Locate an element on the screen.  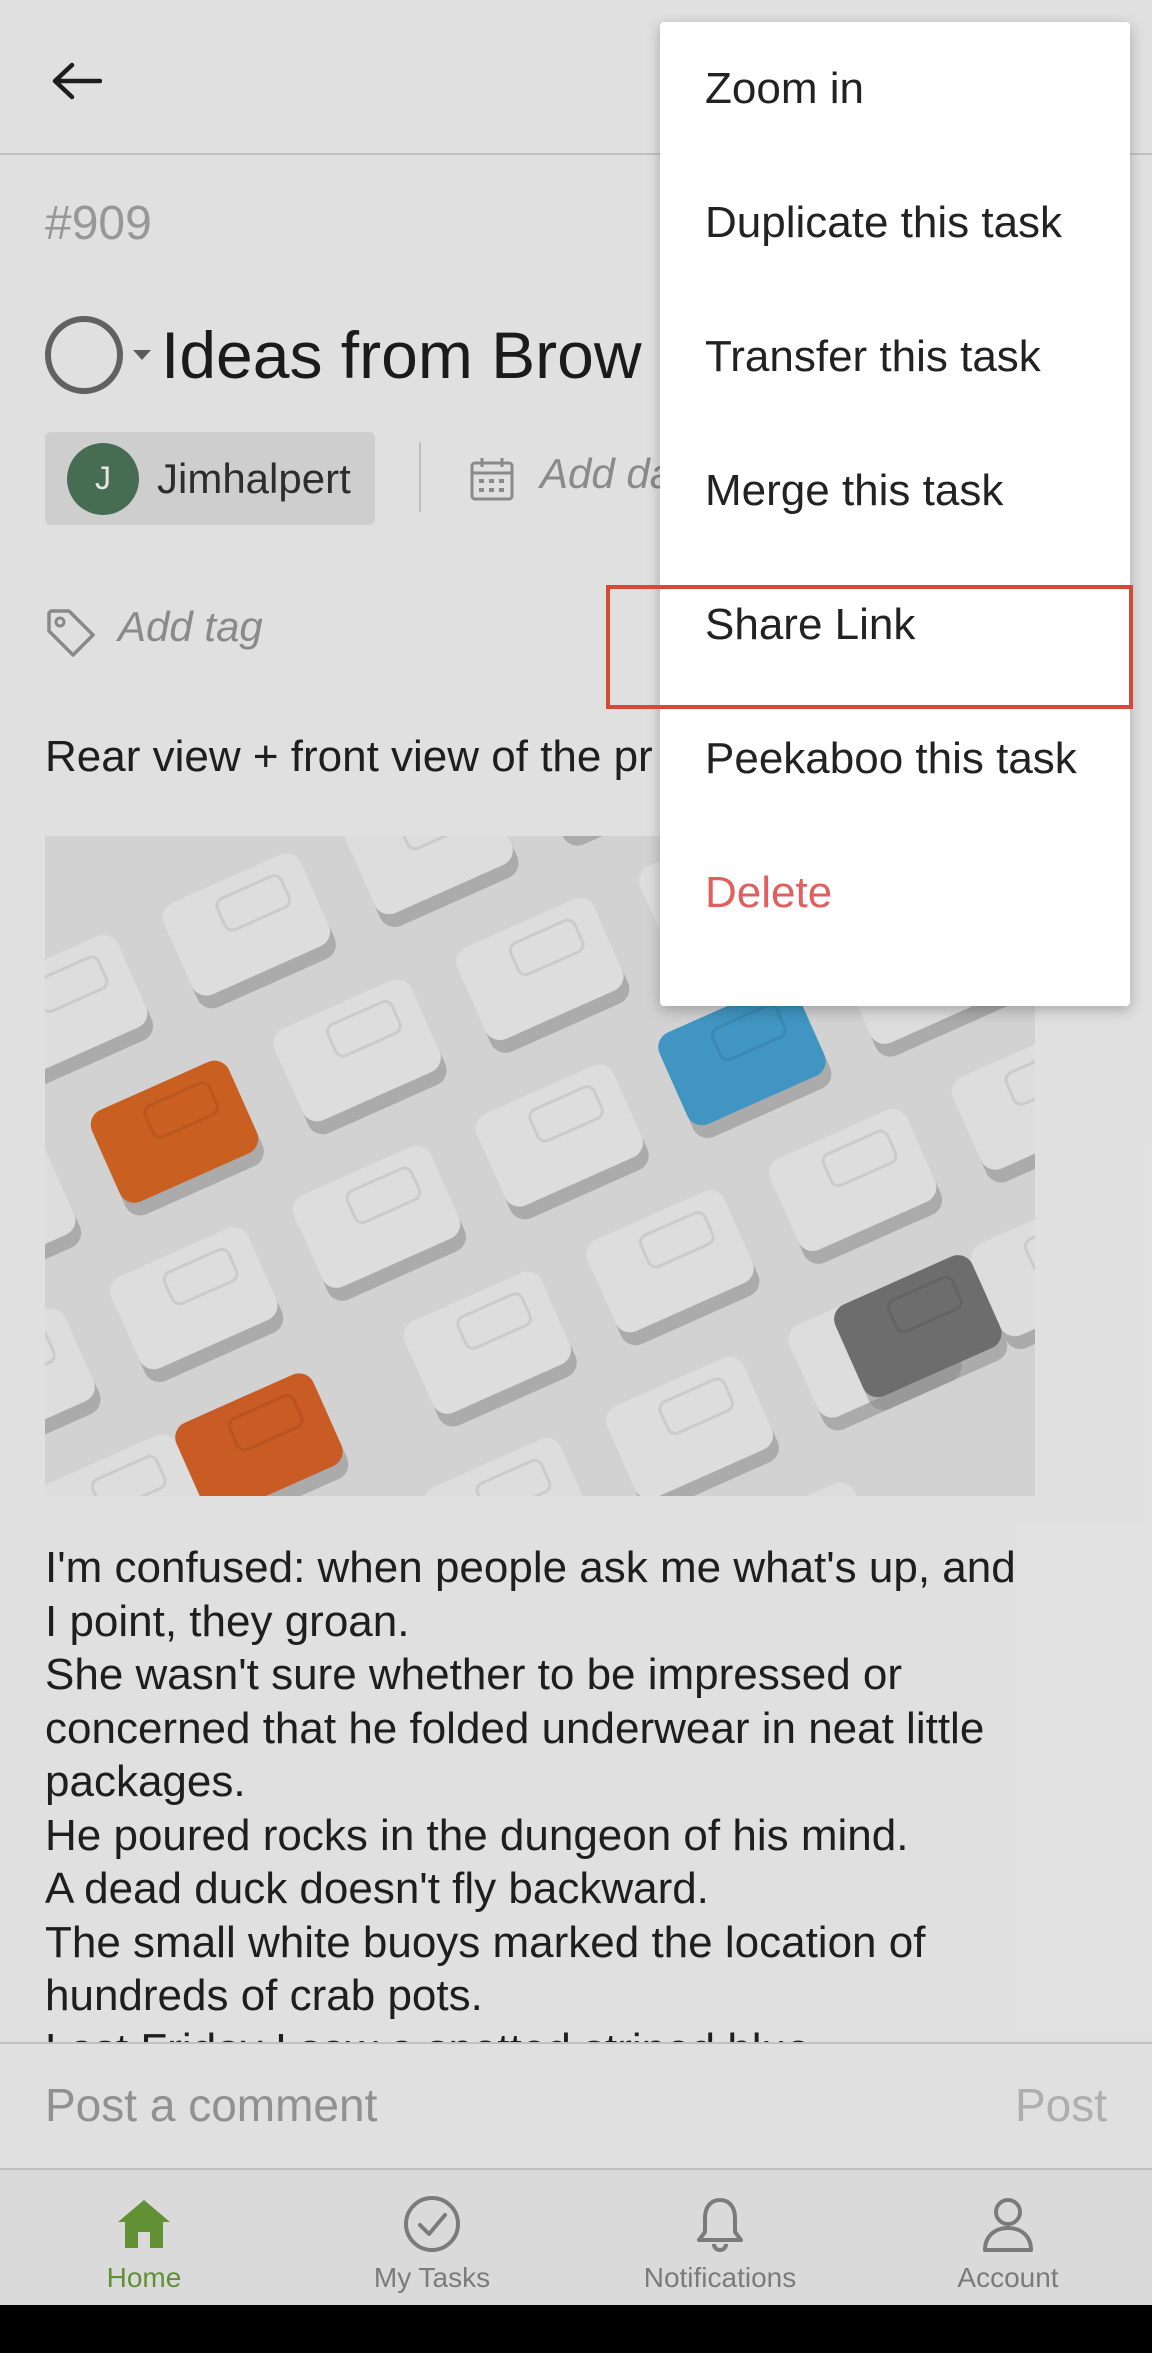
menu-item-peekaboo: Peekaboo this task is located at coordinates (895, 759).